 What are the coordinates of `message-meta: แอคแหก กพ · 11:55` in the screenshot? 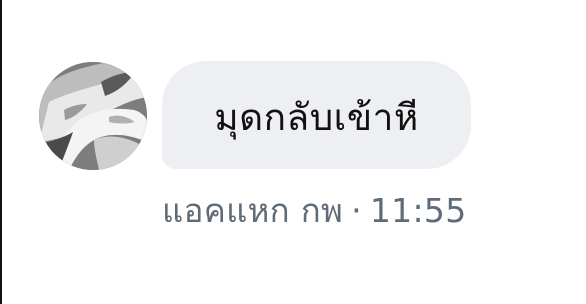 It's located at (314, 210).